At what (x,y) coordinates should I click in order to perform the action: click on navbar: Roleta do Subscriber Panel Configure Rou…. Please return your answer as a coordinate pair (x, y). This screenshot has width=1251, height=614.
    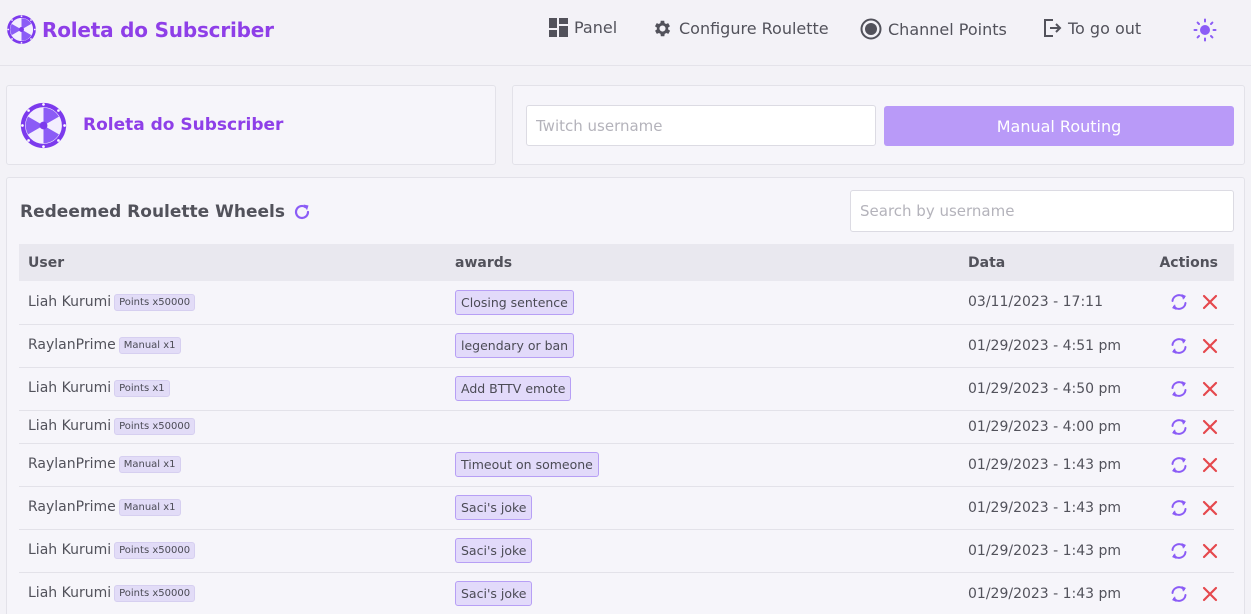
    Looking at the image, I should click on (625, 33).